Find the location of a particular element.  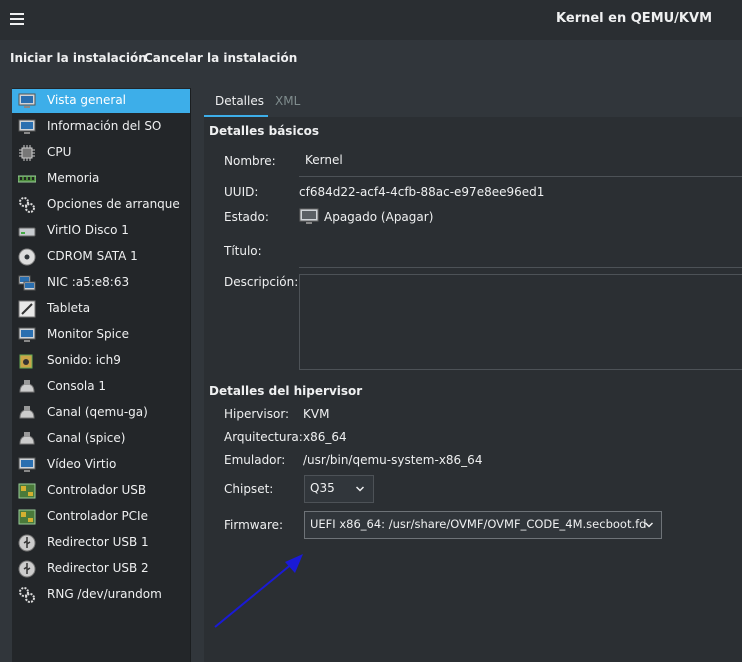

cdrom-icon is located at coordinates (27, 257).